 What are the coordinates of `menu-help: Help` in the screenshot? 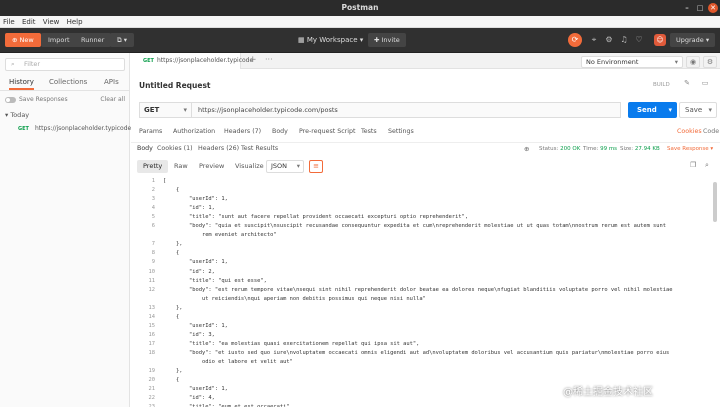 It's located at (75, 22).